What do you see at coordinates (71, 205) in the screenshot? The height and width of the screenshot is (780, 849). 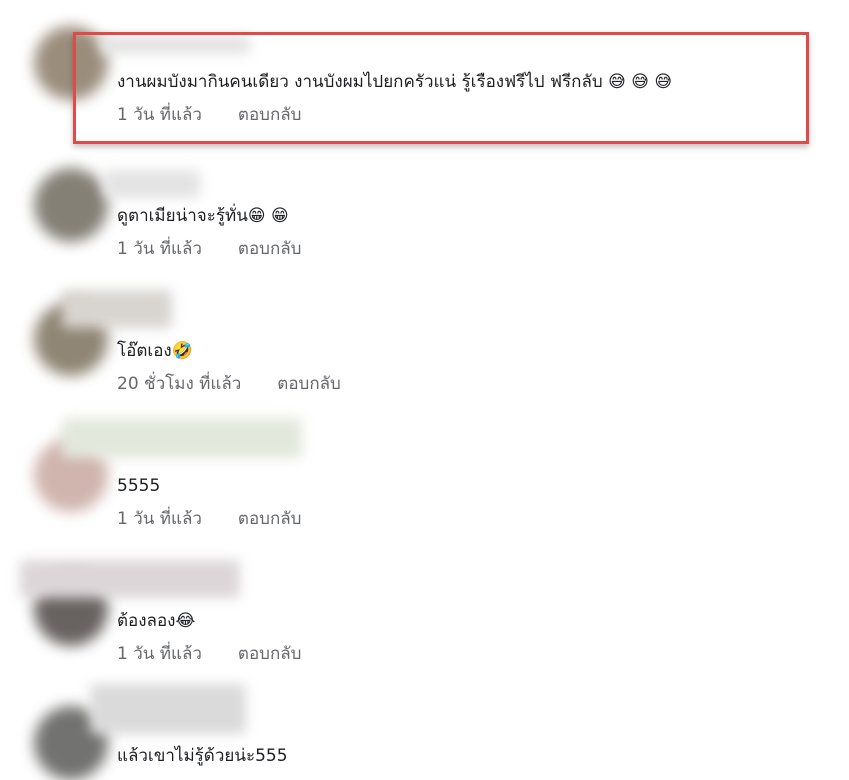 I see `avatar` at bounding box center [71, 205].